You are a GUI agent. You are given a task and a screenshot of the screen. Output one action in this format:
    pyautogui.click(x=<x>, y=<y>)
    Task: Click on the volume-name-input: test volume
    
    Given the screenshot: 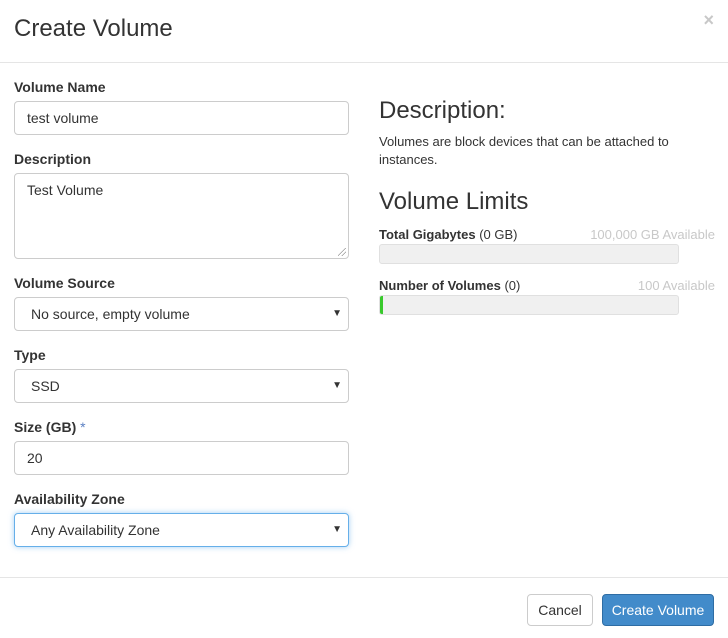 What is the action you would take?
    pyautogui.click(x=181, y=118)
    